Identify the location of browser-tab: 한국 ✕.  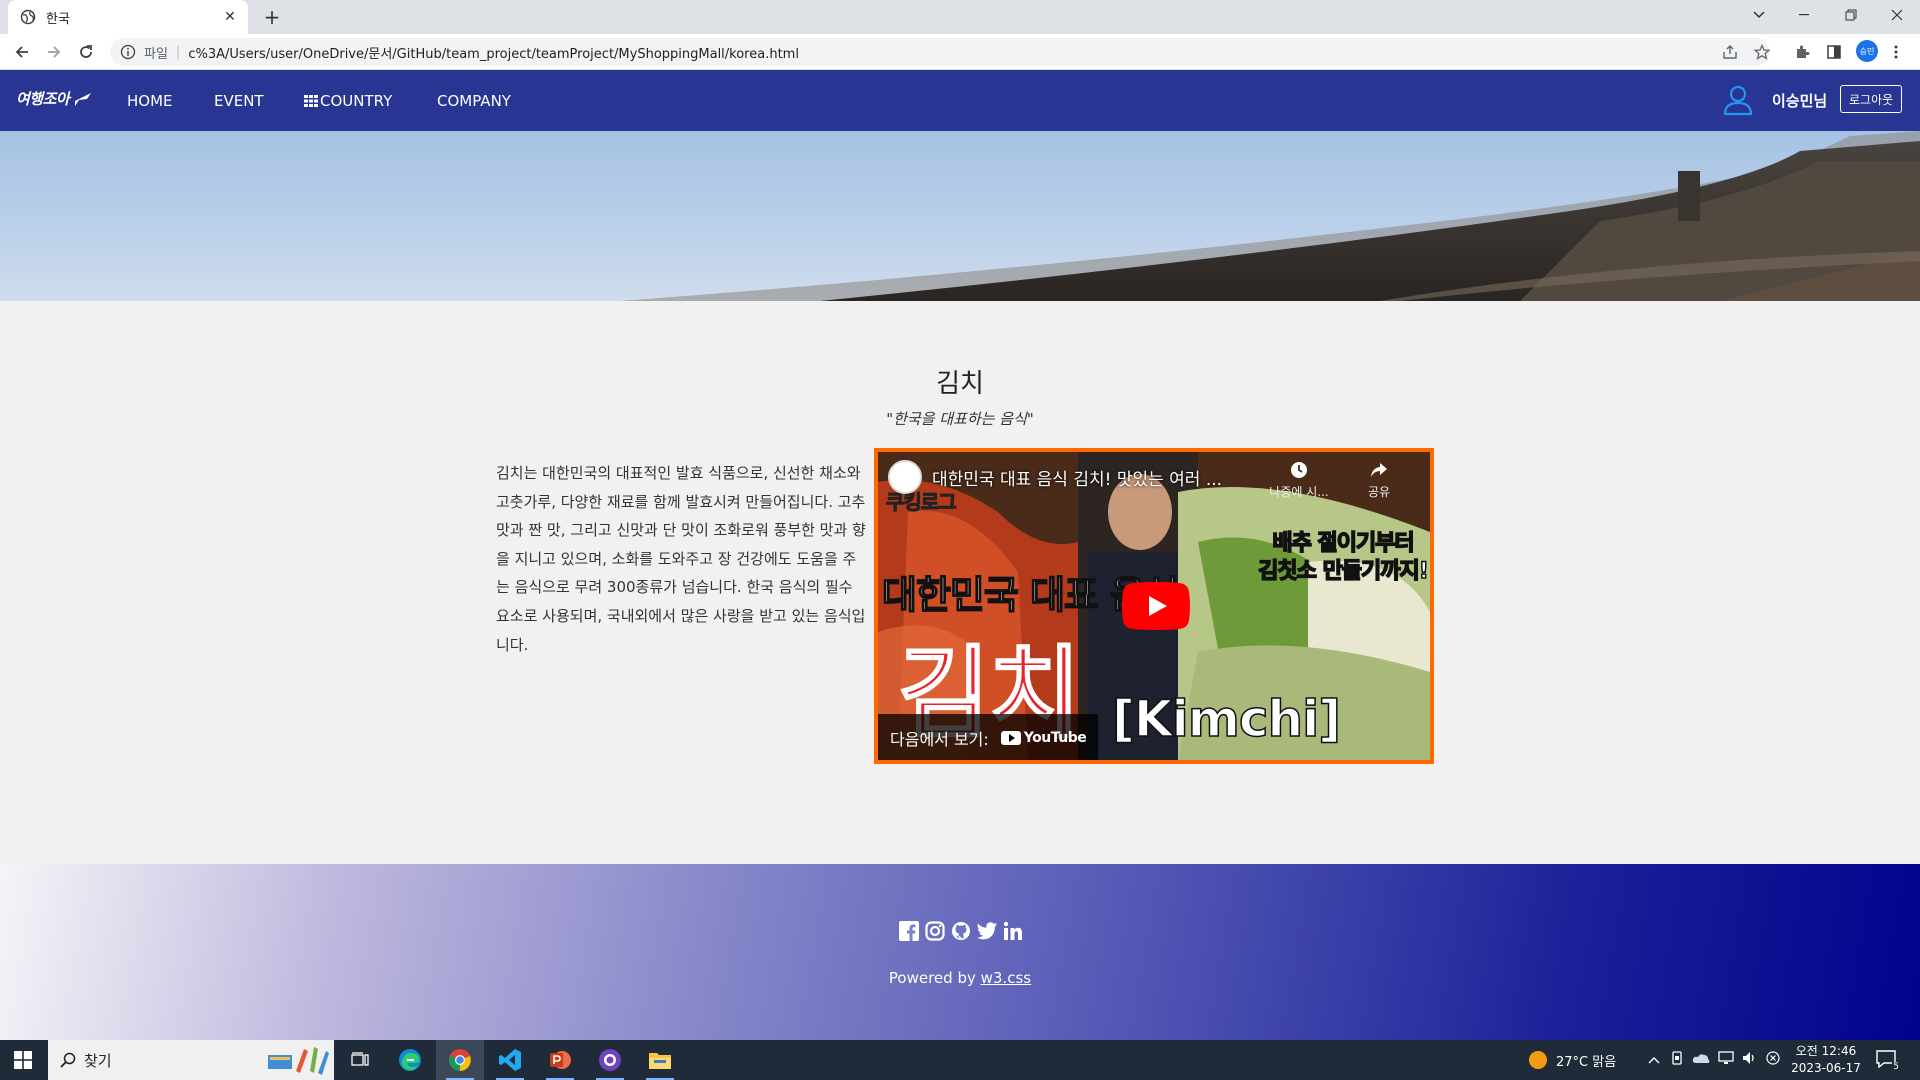
(128, 17).